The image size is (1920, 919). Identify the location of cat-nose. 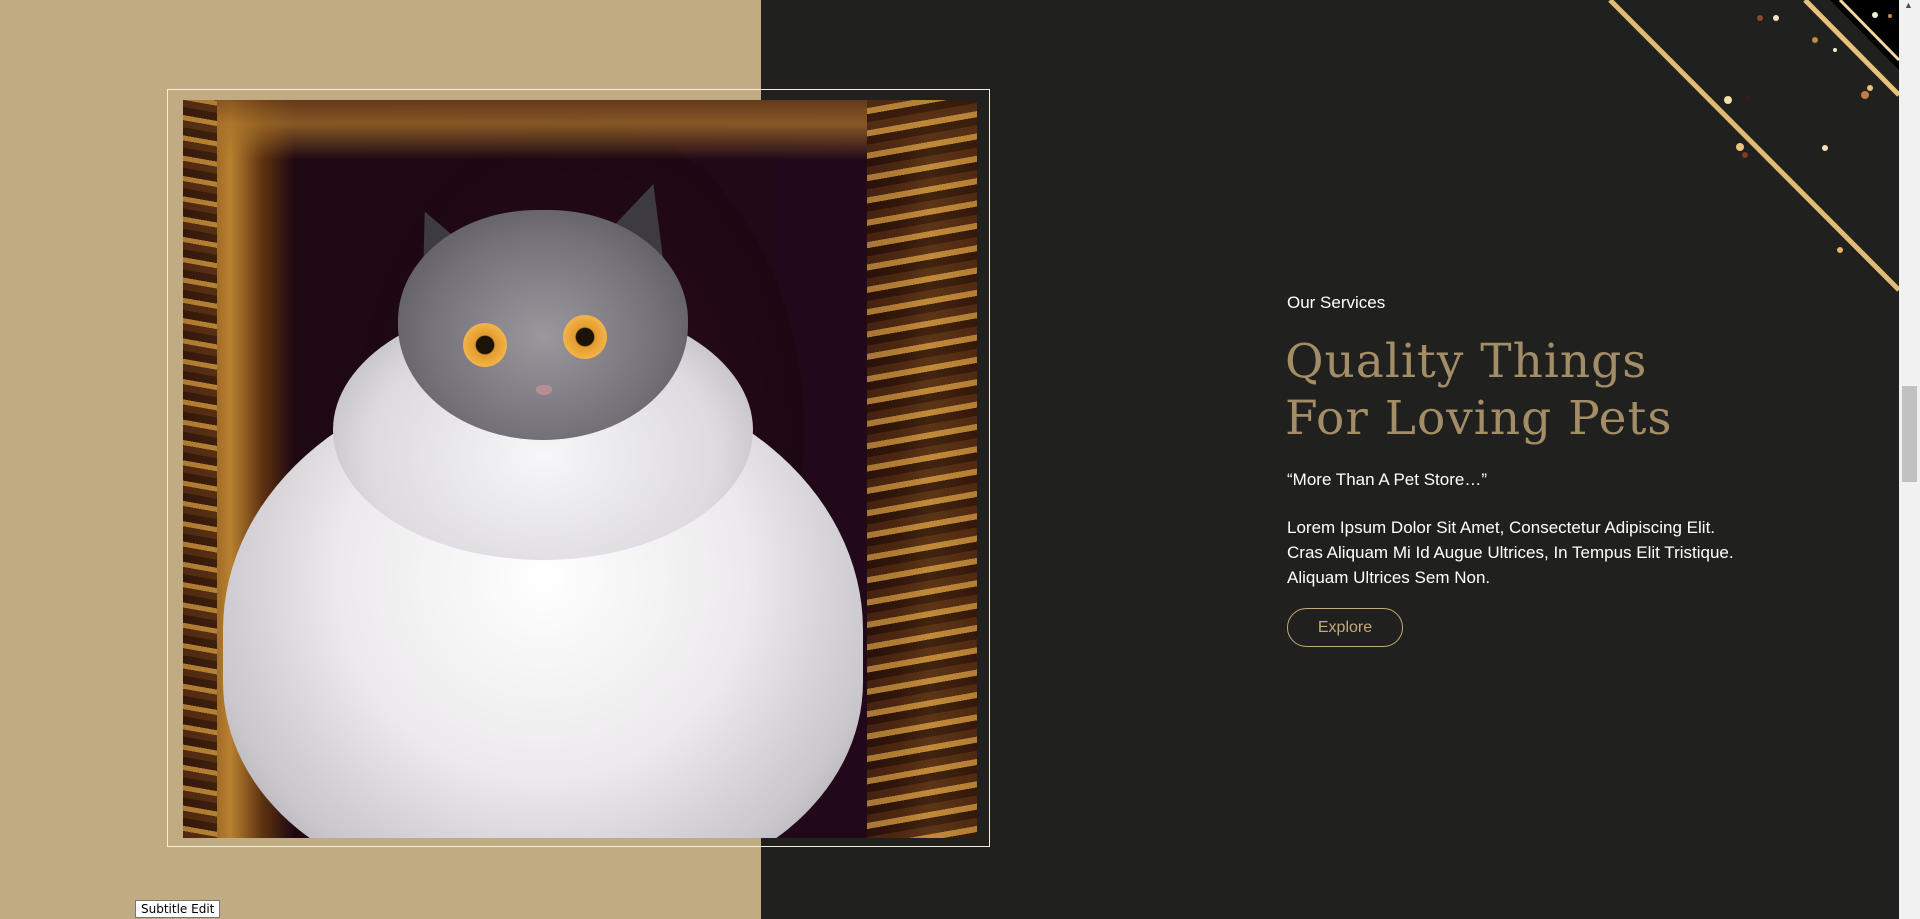
(544, 390).